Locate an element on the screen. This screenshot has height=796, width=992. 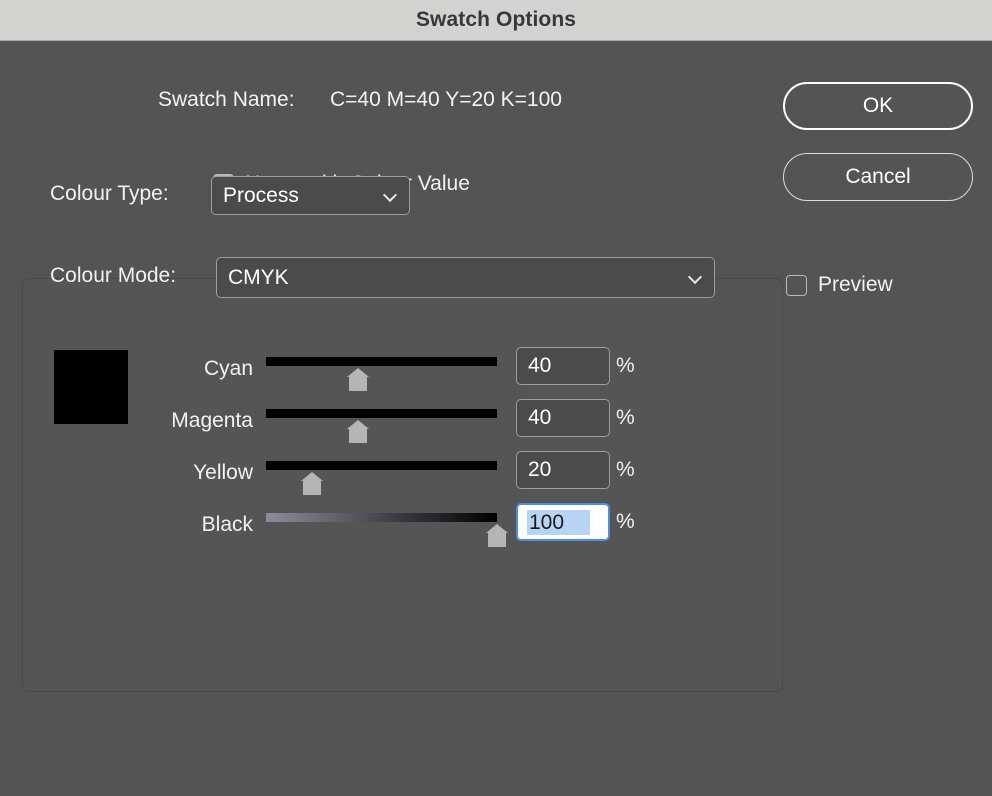
value-input-black: 100 is located at coordinates (563, 522).